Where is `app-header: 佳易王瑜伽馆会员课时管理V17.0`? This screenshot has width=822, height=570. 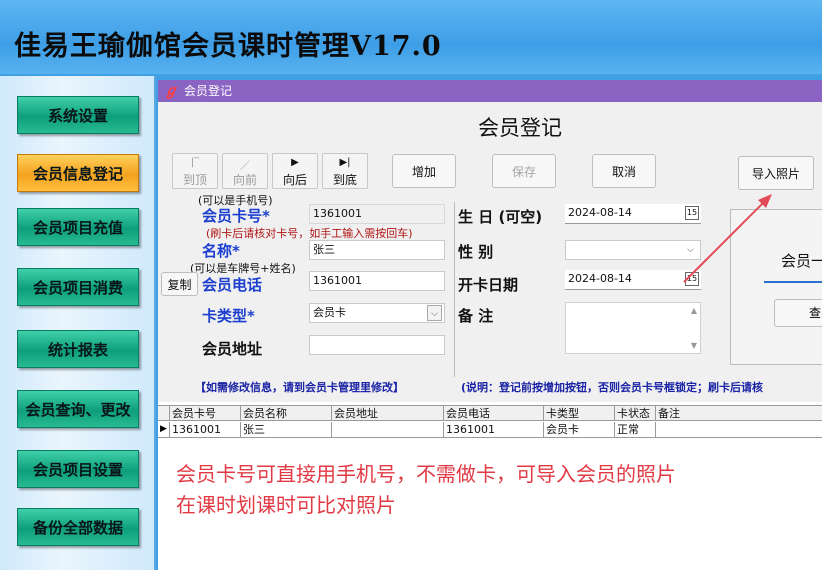
app-header: 佳易王瑜伽馆会员课时管理V17.0 is located at coordinates (411, 37).